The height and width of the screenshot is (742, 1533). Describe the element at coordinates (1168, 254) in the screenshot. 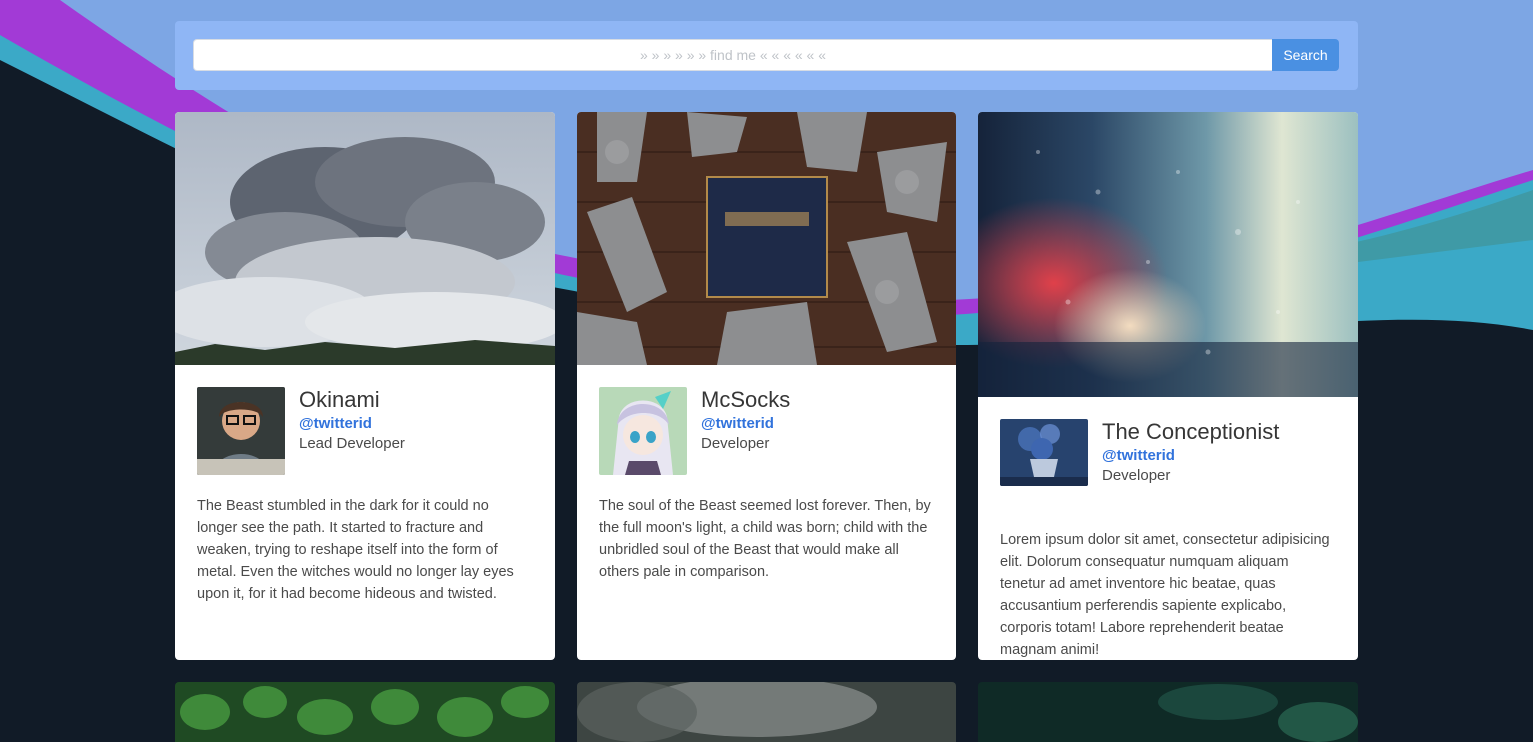

I see `card-image-rainy-window` at that location.